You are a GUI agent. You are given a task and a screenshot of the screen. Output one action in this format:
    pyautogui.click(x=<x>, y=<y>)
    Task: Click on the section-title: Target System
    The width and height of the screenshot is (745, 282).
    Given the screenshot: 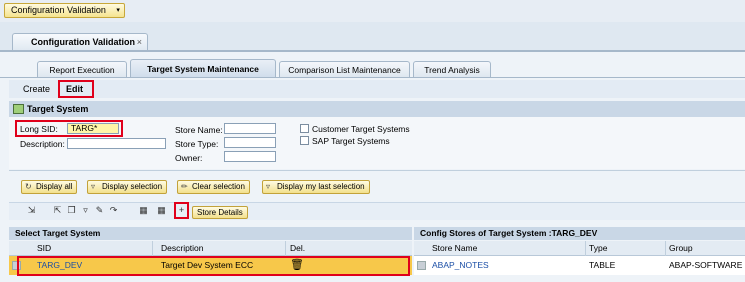 What is the action you would take?
    pyautogui.click(x=58, y=109)
    